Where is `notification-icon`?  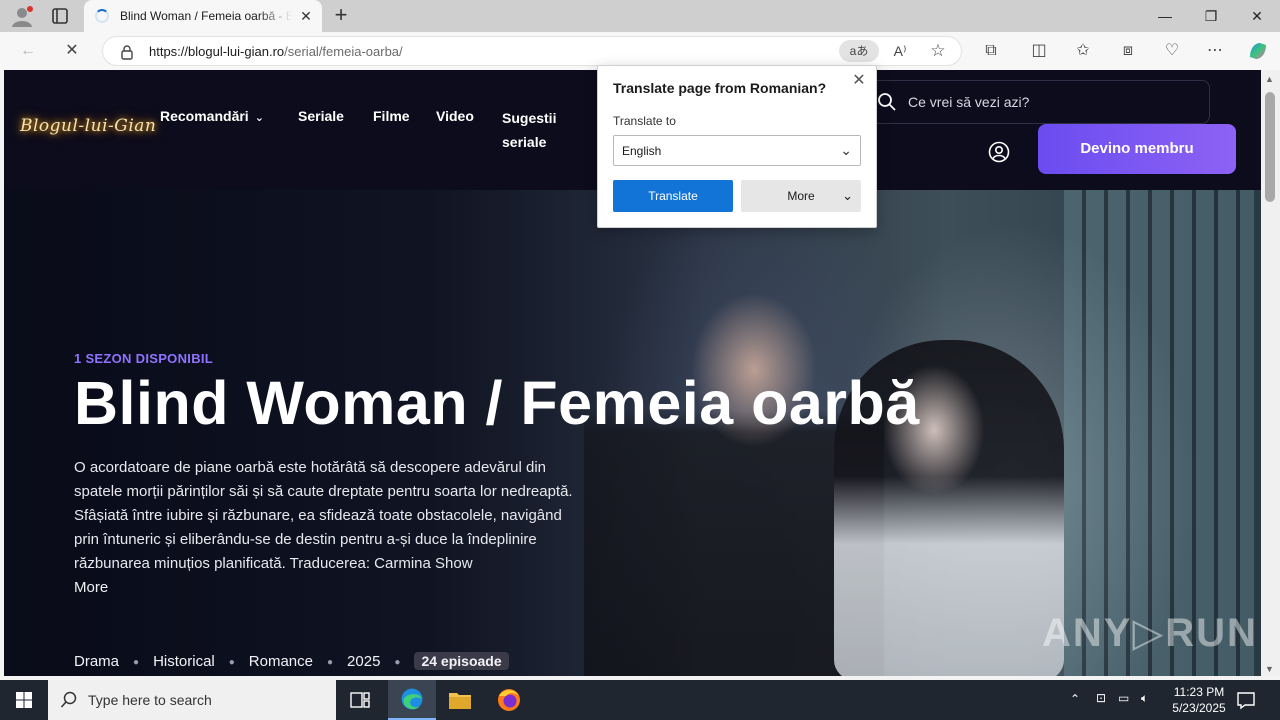
notification-icon is located at coordinates (1246, 700).